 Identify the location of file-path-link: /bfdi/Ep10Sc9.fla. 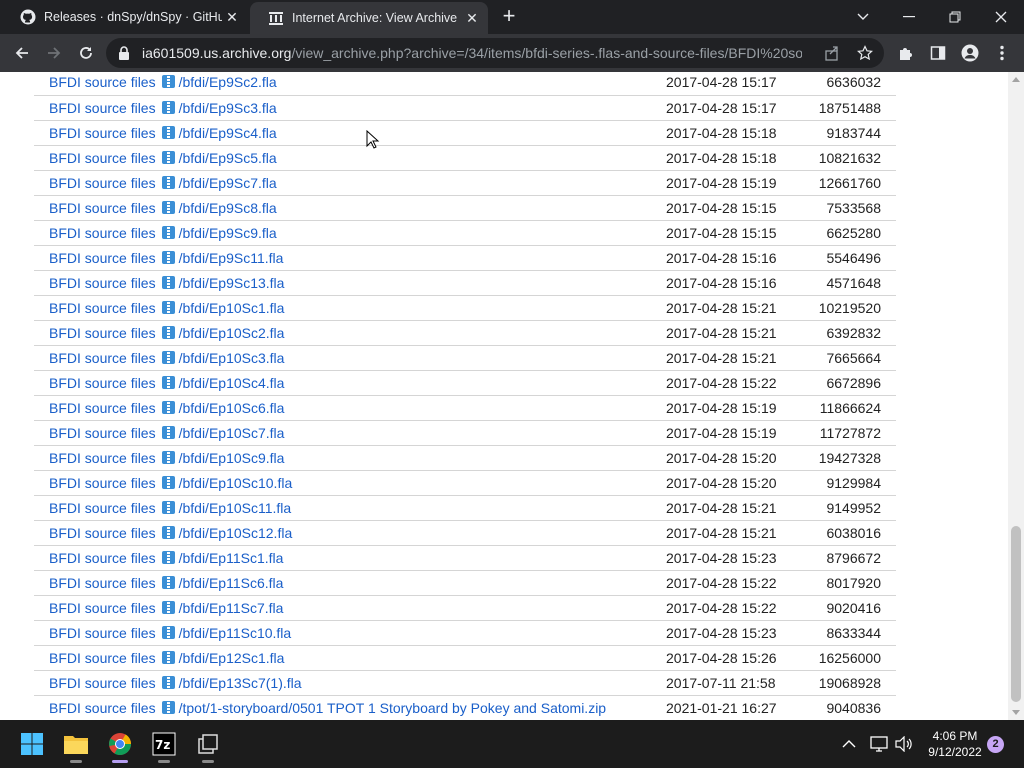
(232, 458).